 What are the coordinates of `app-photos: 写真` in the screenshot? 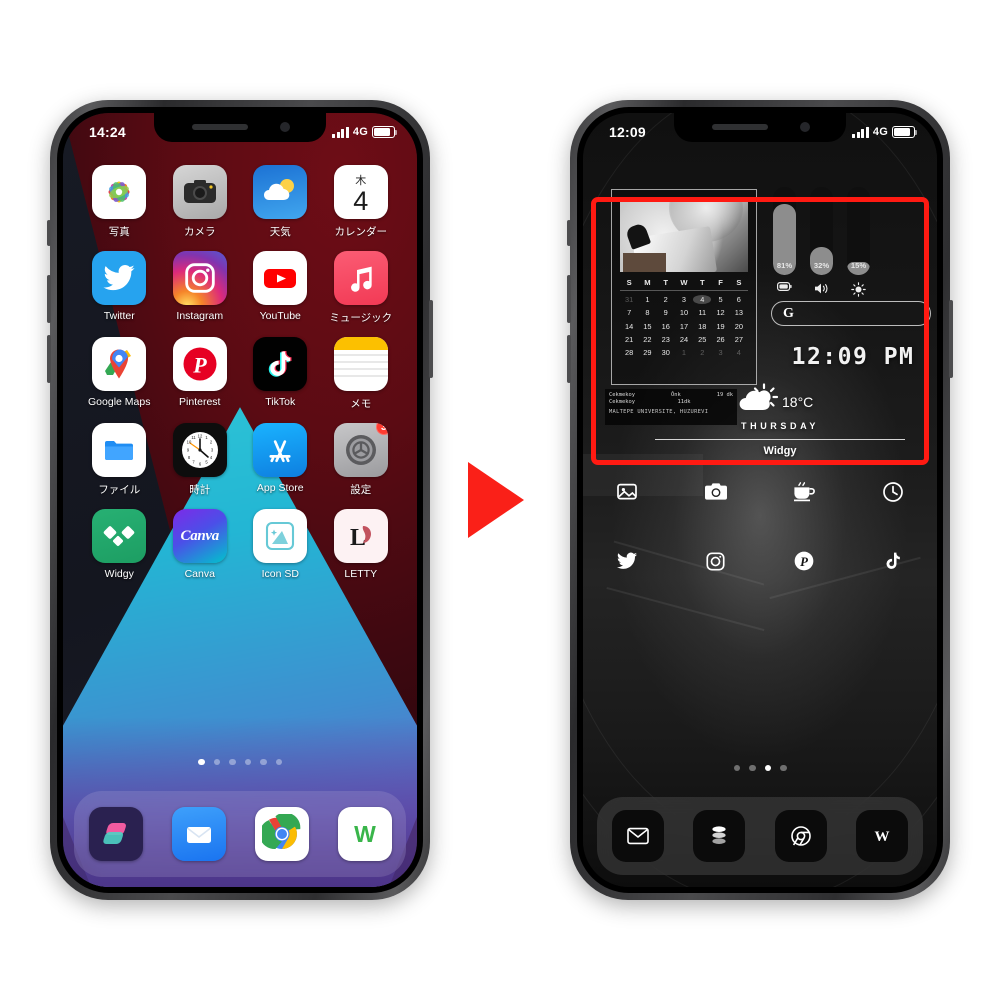 It's located at (119, 202).